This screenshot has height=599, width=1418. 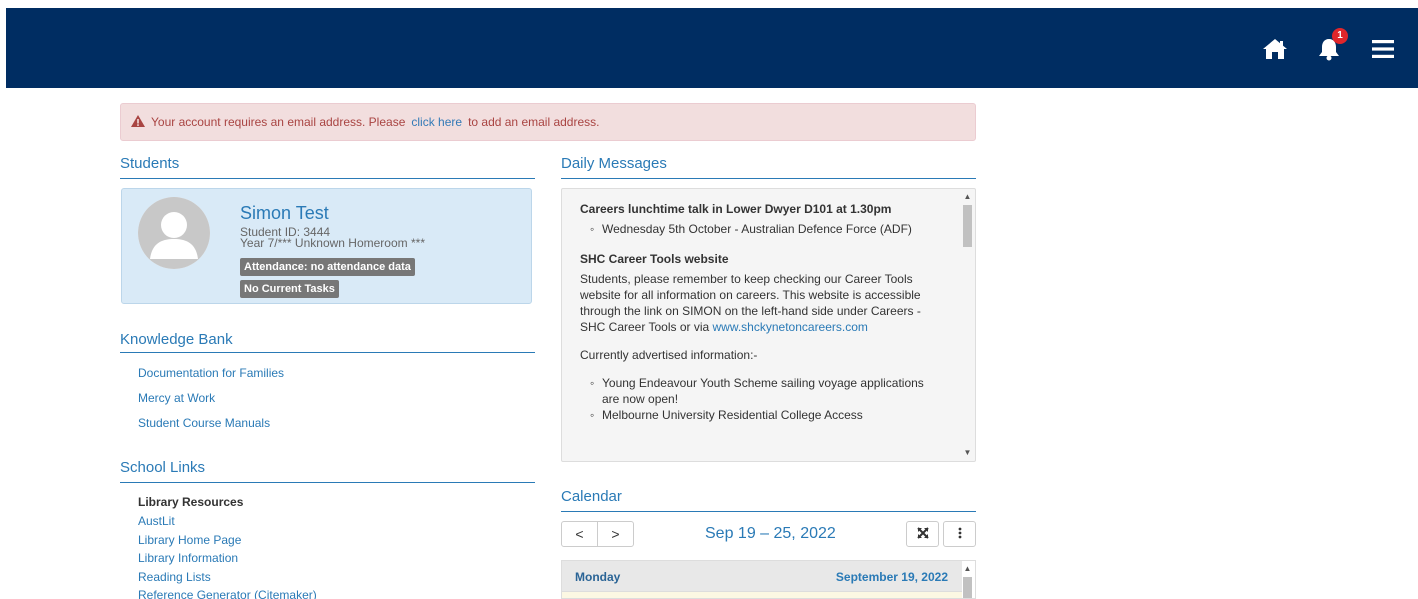 What do you see at coordinates (1332, 45) in the screenshot?
I see `bell-icon: 1` at bounding box center [1332, 45].